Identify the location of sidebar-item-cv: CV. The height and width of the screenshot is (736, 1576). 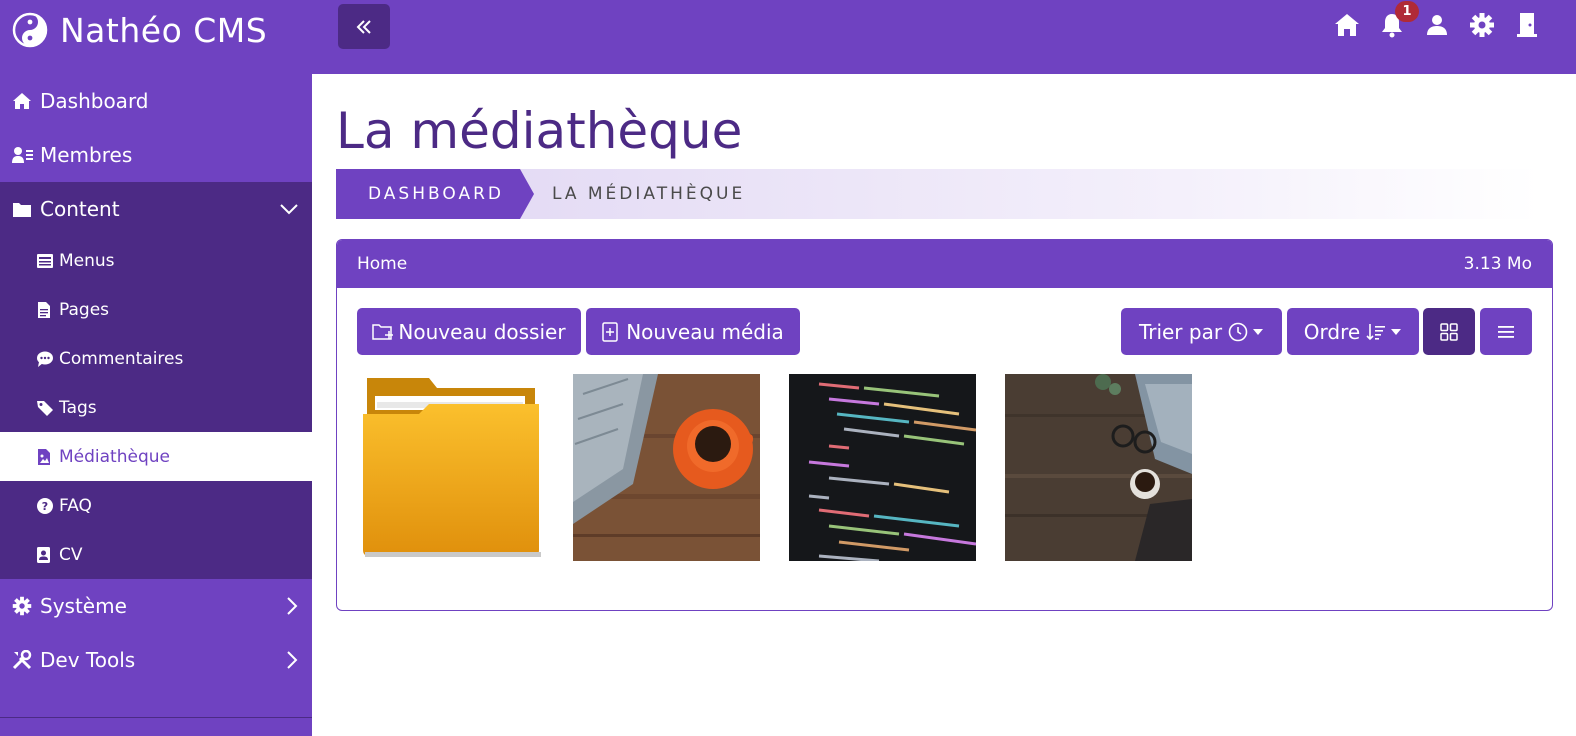
(156, 554).